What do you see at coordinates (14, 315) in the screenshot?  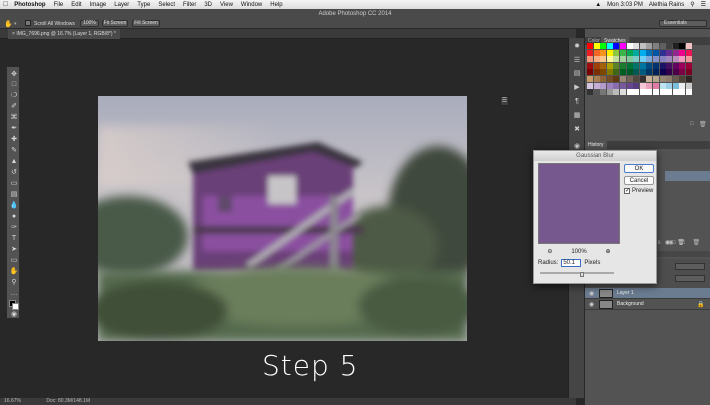 I see `quick-mask-icon: ◉` at bounding box center [14, 315].